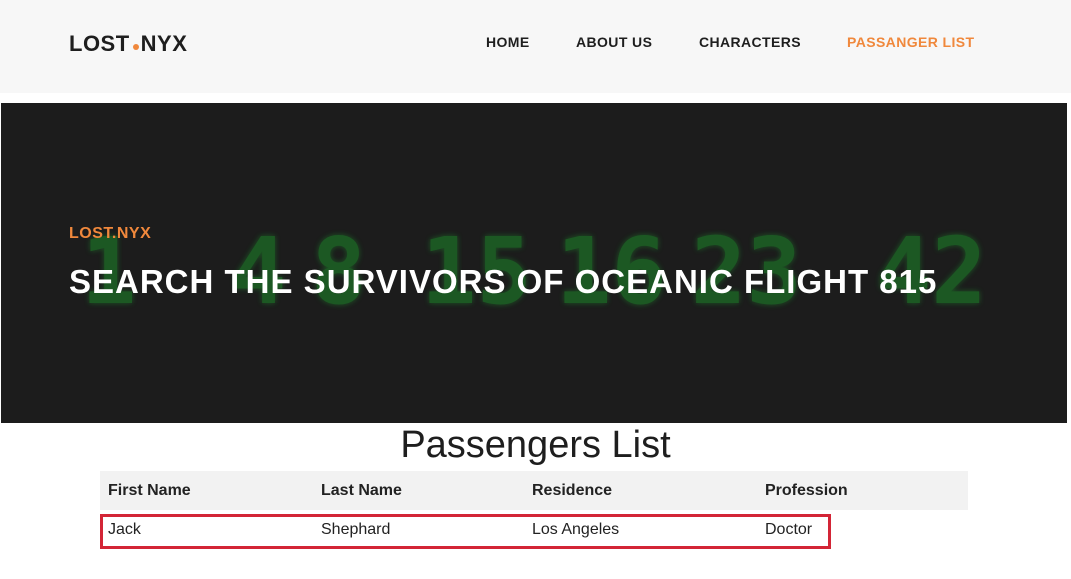 The width and height of the screenshot is (1071, 579). I want to click on cell-profession: Doctor, so click(789, 529).